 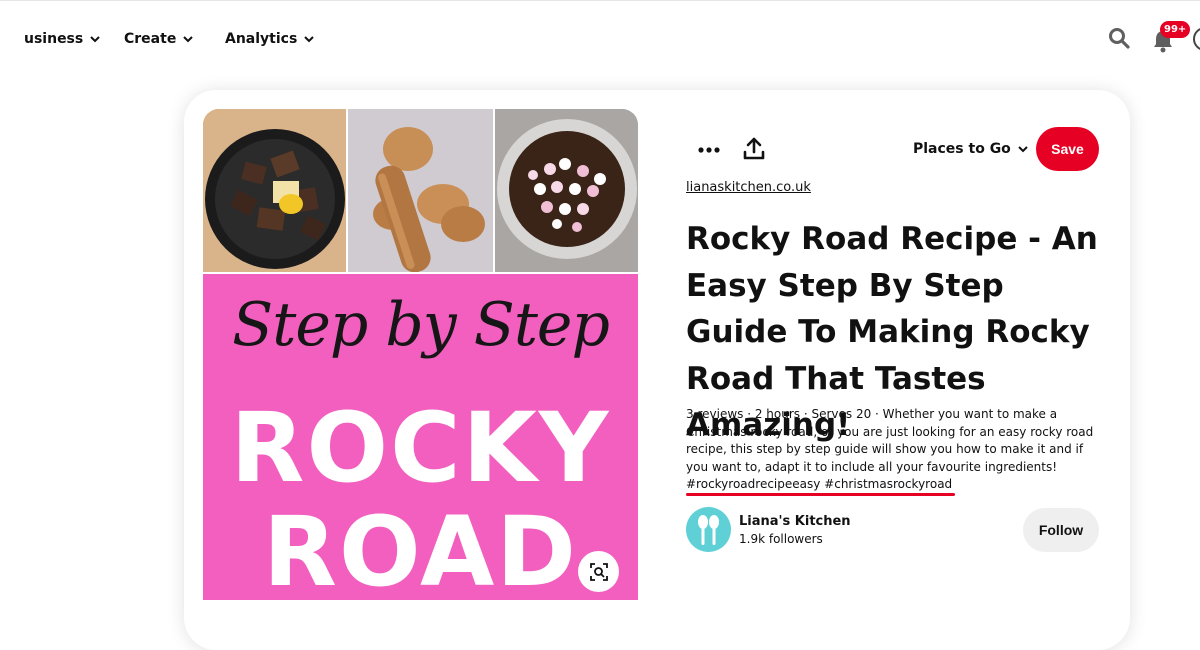 I want to click on notification-badge: 99+, so click(x=1175, y=29).